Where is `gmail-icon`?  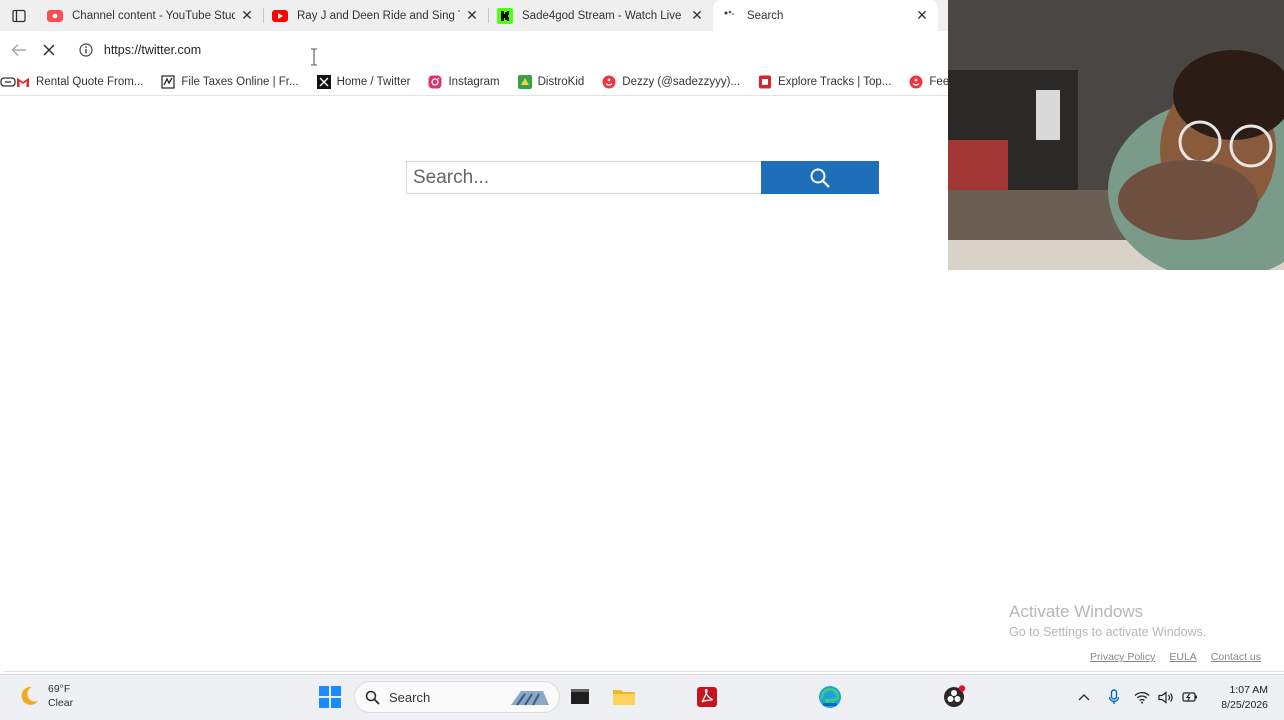
gmail-icon is located at coordinates (23, 82).